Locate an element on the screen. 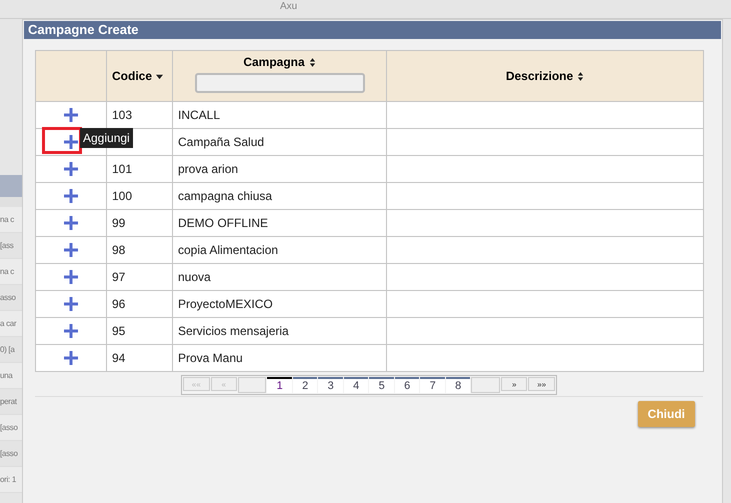 The width and height of the screenshot is (731, 503). table-cell: 97 is located at coordinates (139, 277).